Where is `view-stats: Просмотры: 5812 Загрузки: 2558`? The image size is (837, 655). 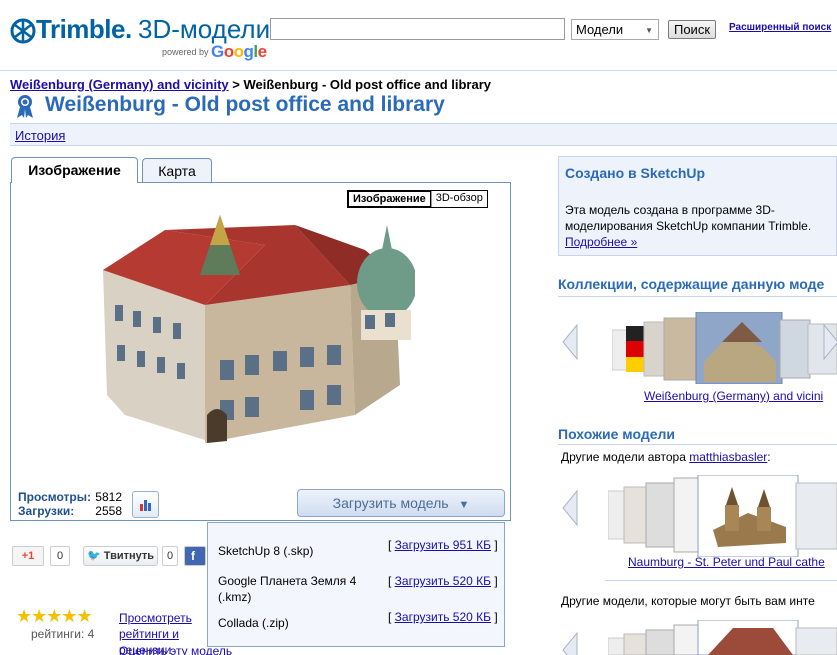
view-stats: Просмотры: 5812 Загрузки: 2558 is located at coordinates (70, 504).